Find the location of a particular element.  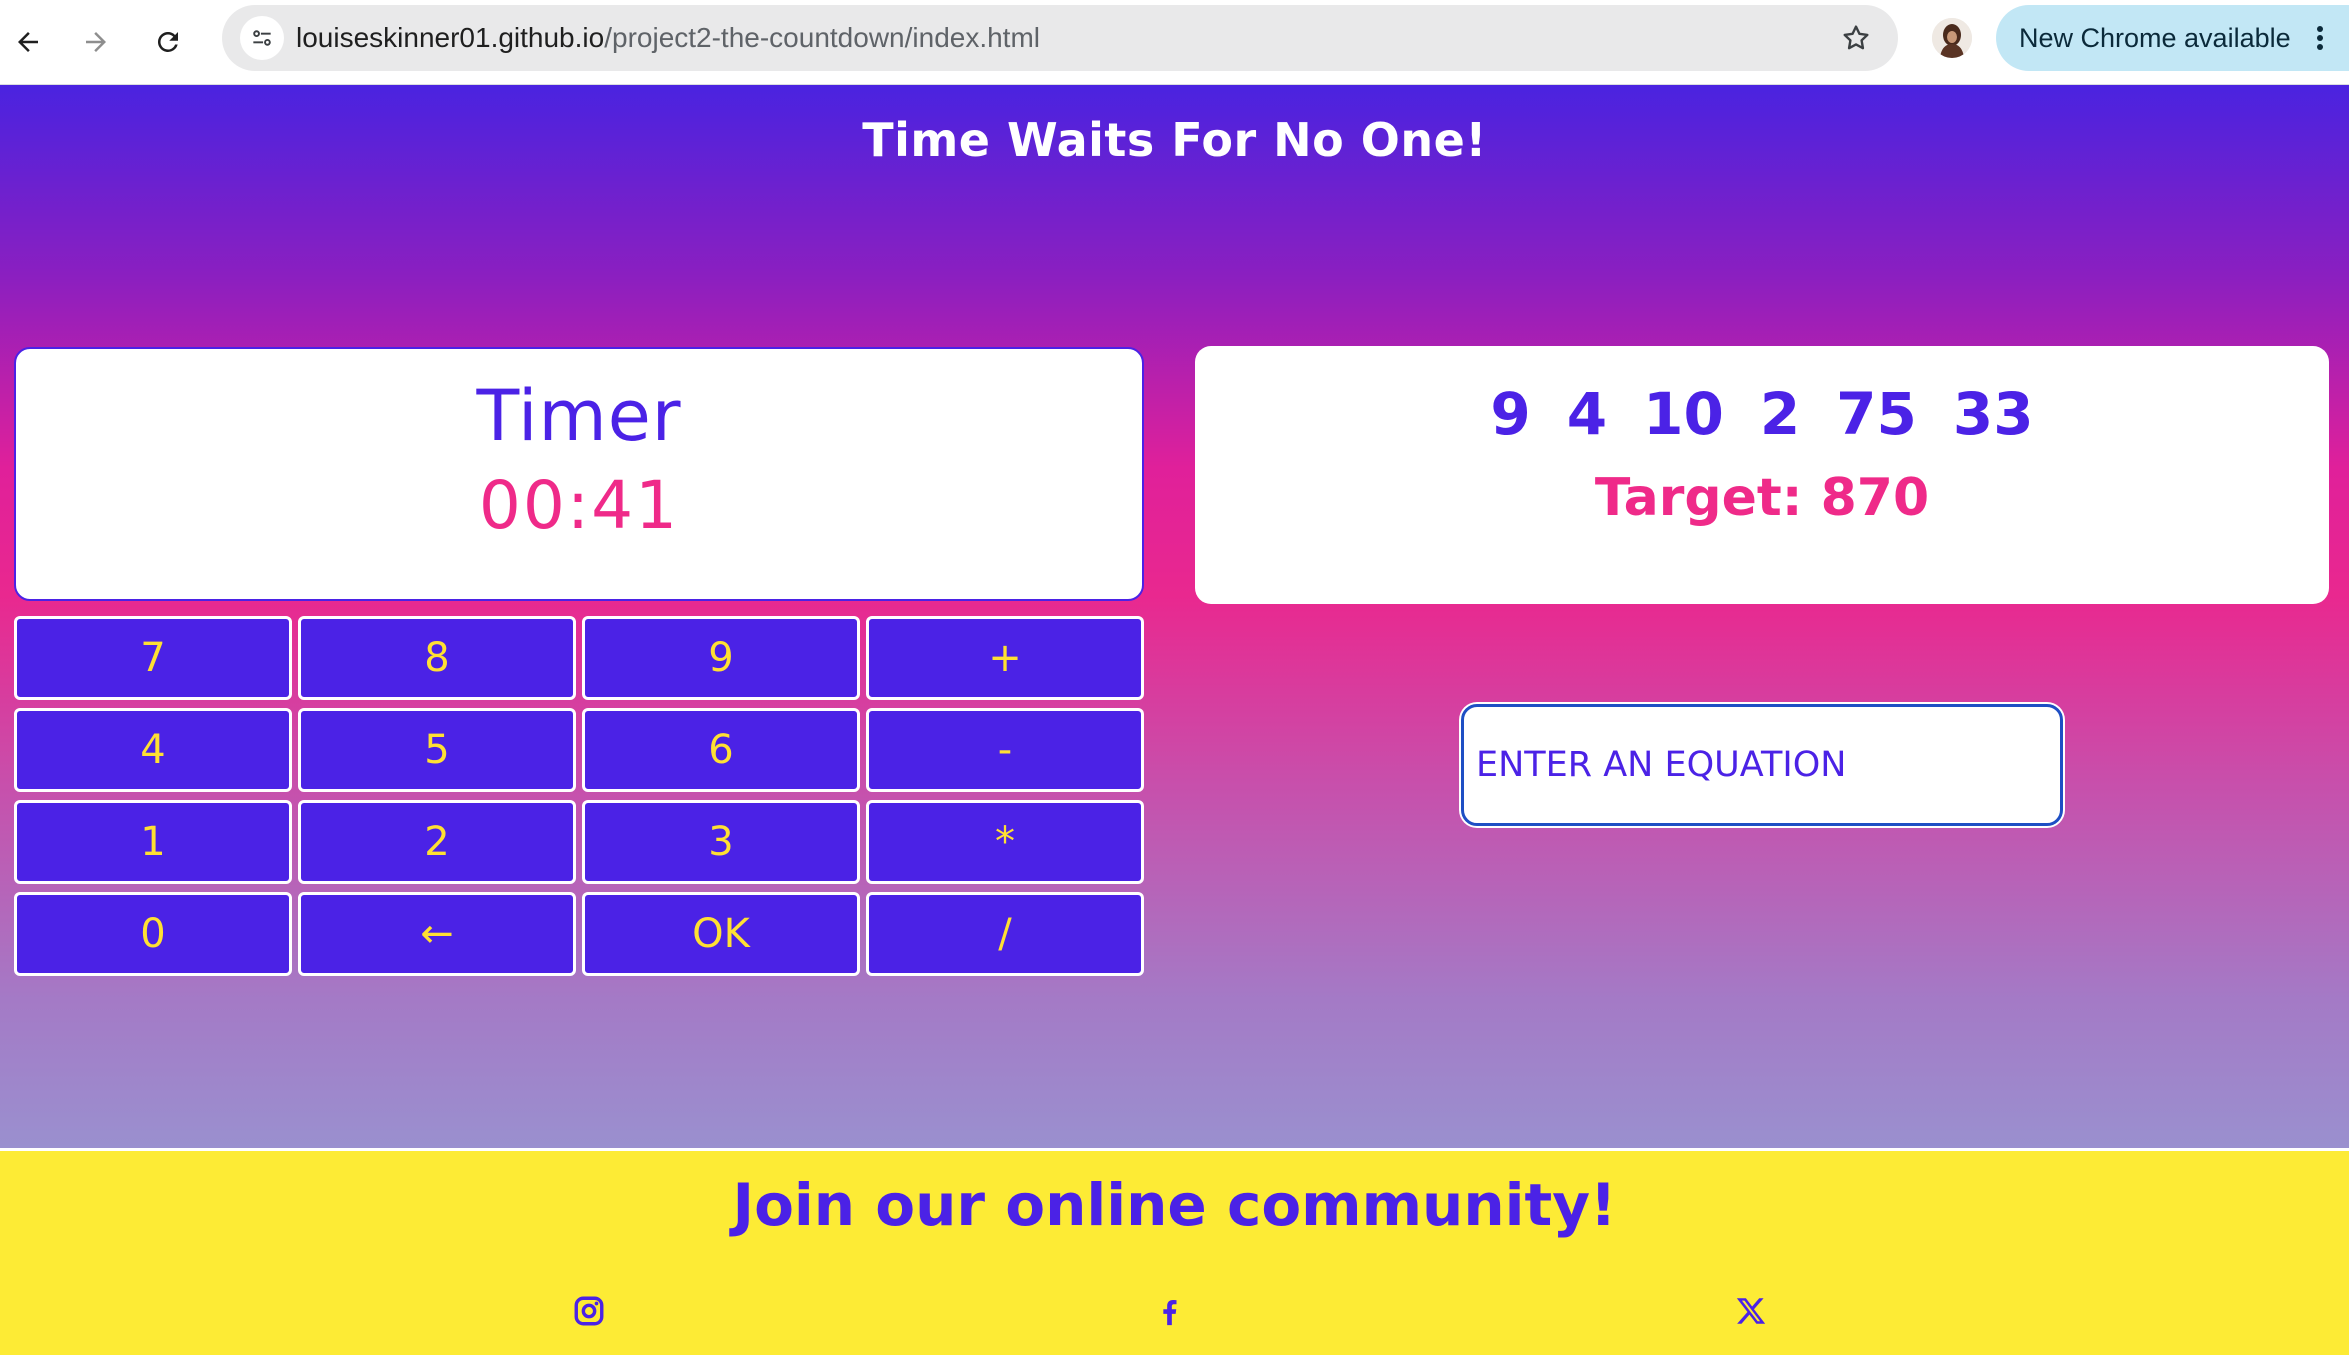

footer-title: Join our online community! is located at coordinates (1174, 1205).